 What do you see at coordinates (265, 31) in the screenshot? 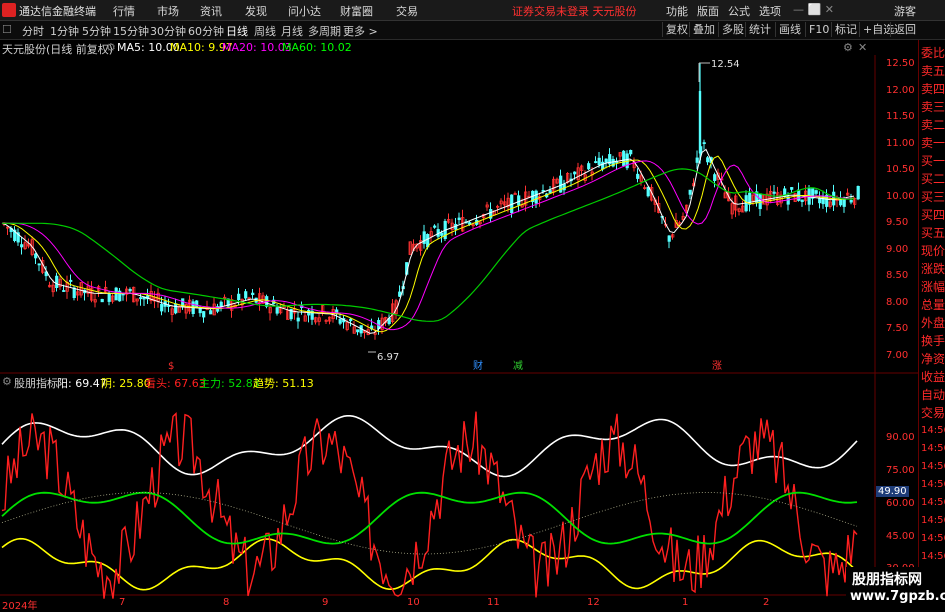
I see `tab-weekly: 周线` at bounding box center [265, 31].